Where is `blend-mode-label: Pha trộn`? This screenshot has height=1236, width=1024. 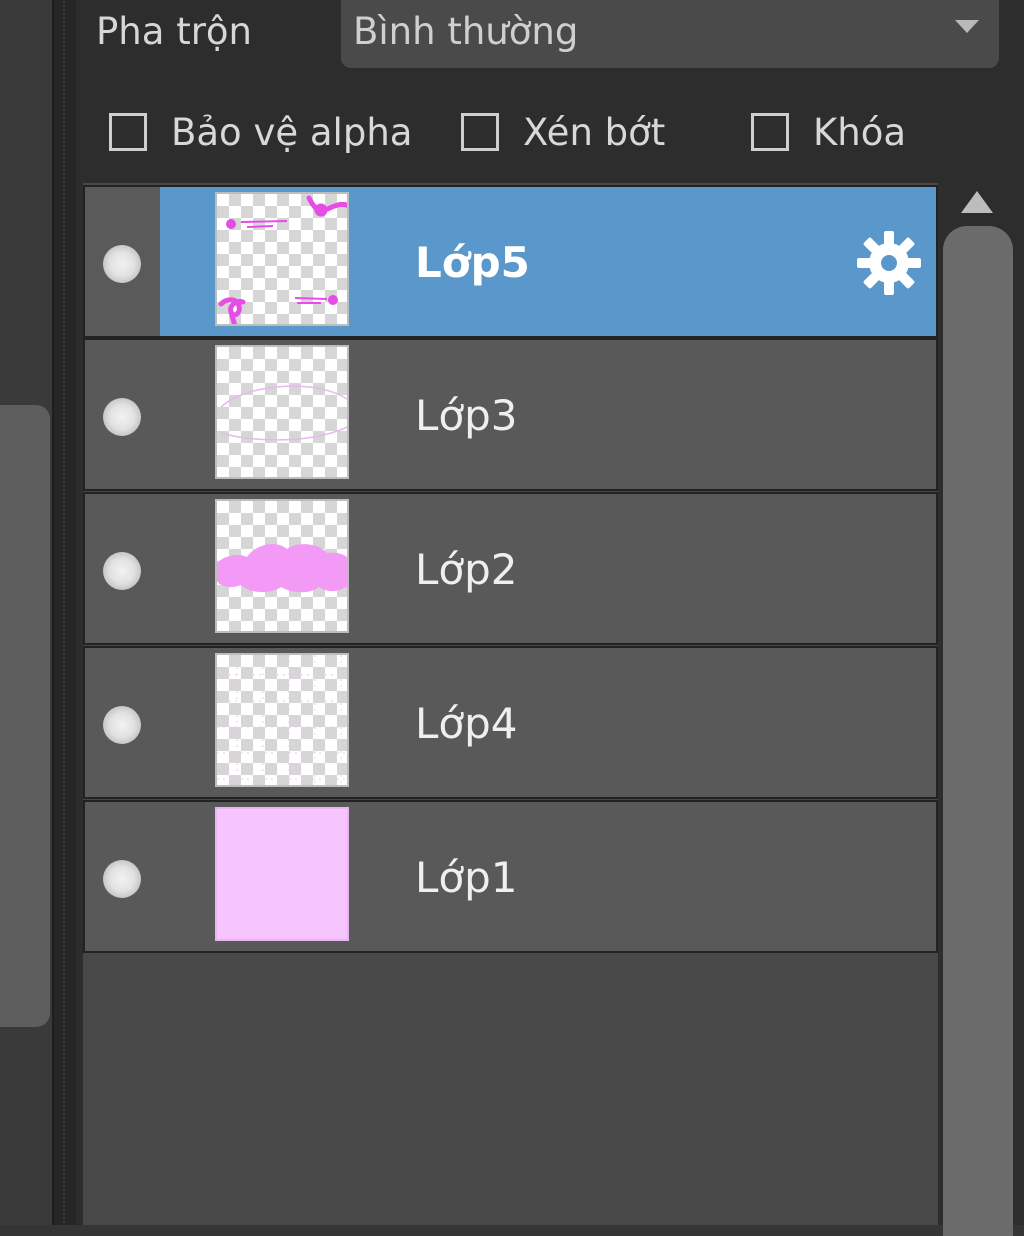 blend-mode-label: Pha trộn is located at coordinates (174, 31).